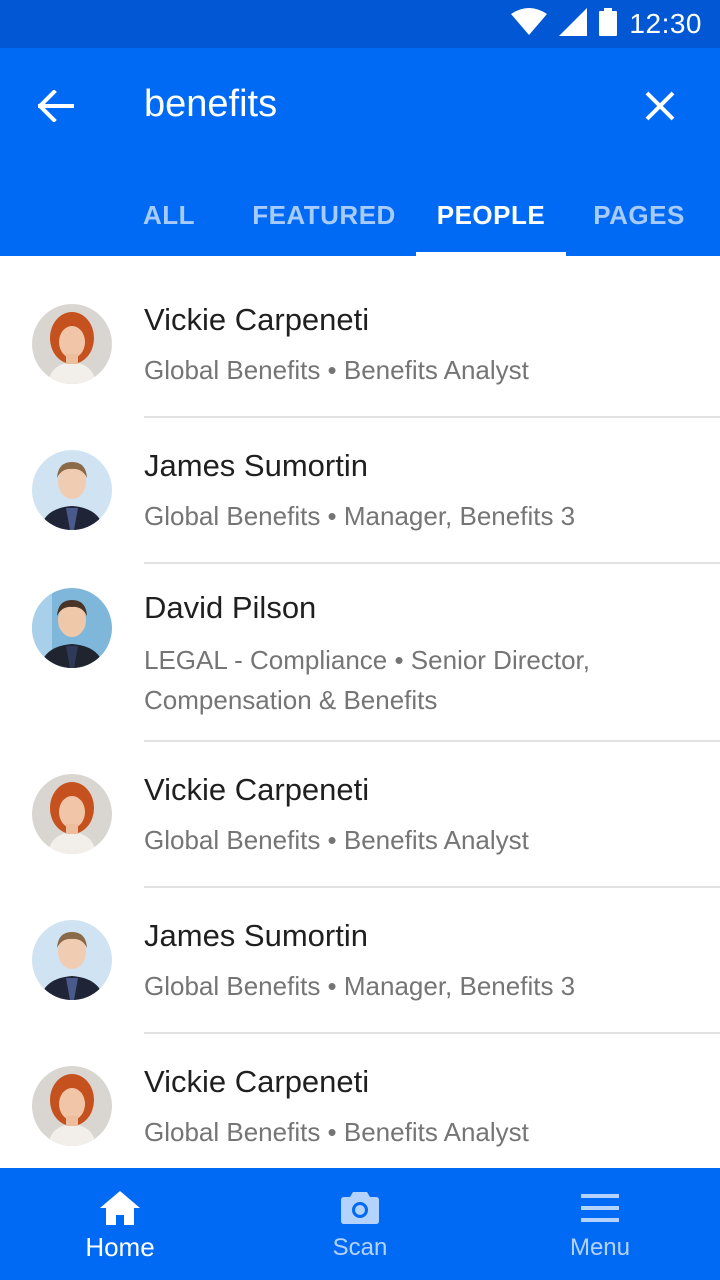 Image resolution: width=720 pixels, height=1280 pixels. I want to click on status-icons: 12:30, so click(606, 24).